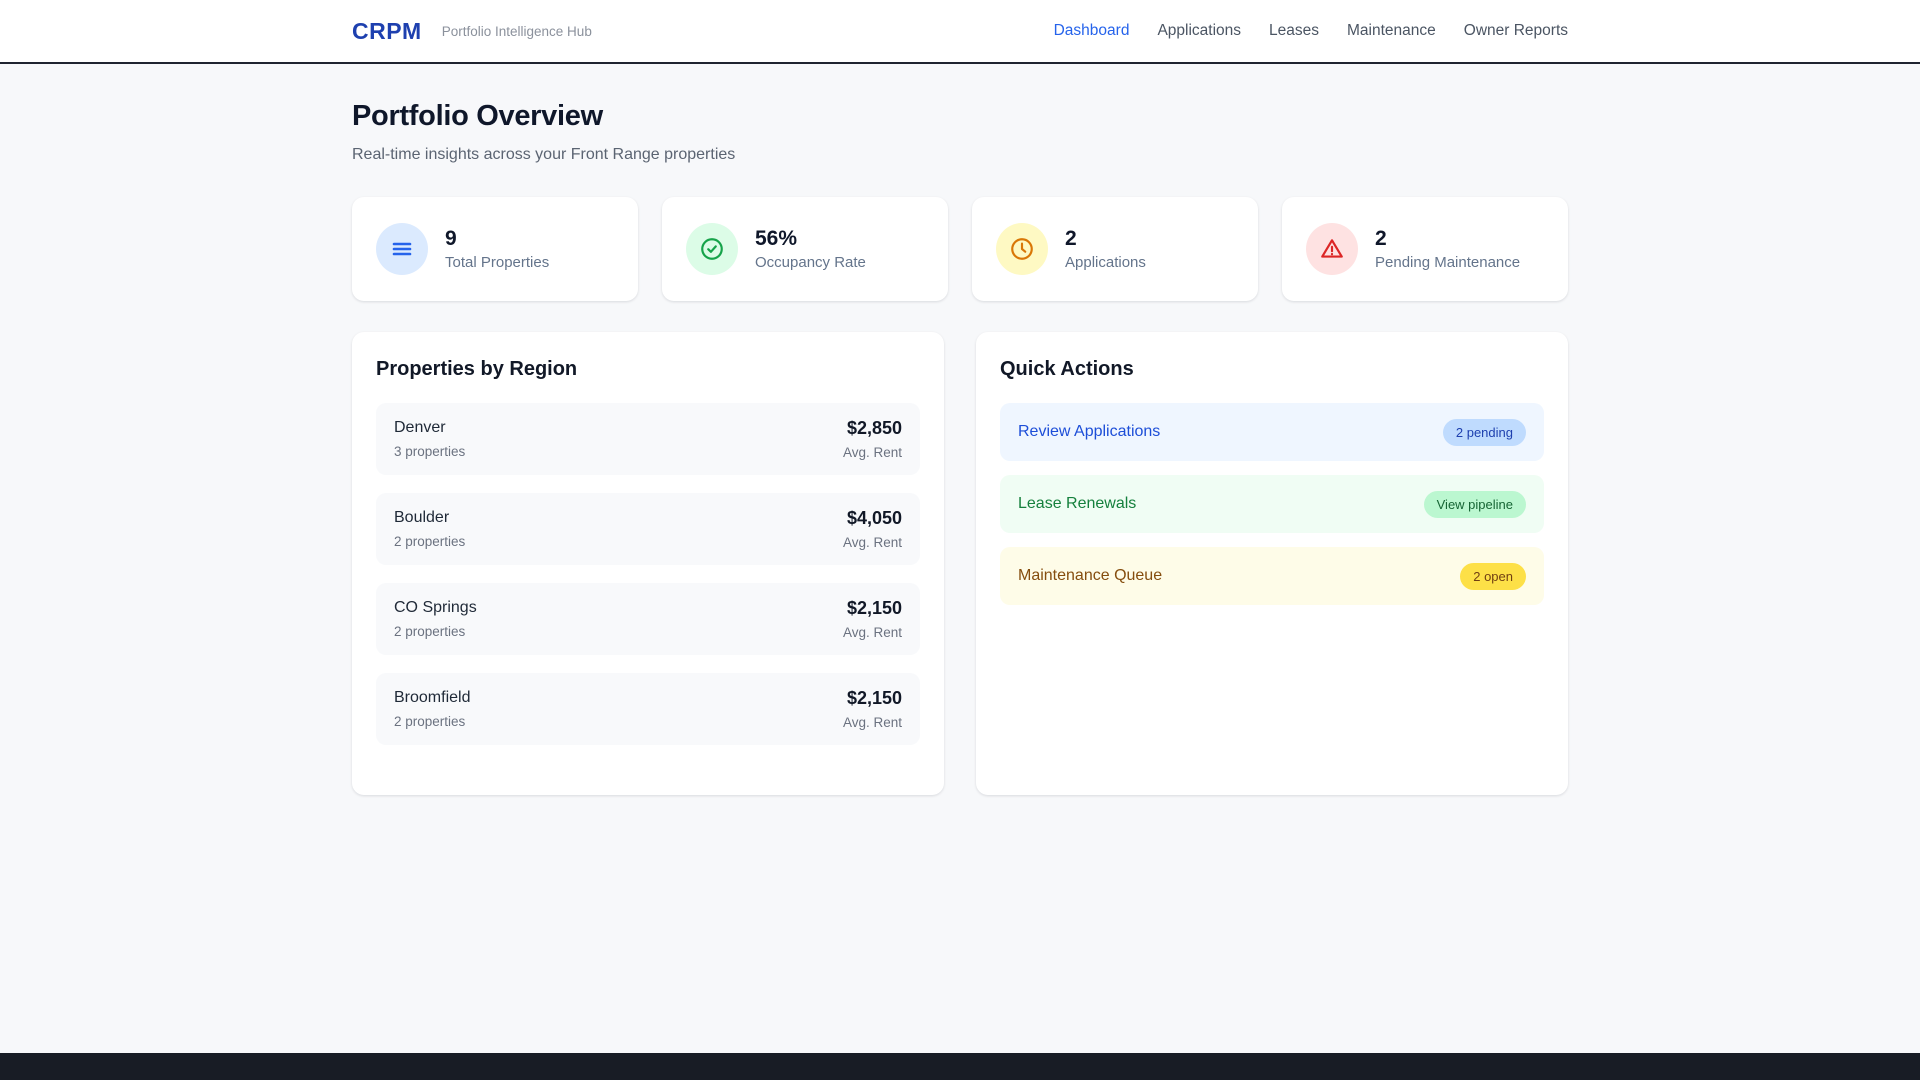 Image resolution: width=1920 pixels, height=1080 pixels. Describe the element at coordinates (420, 427) in the screenshot. I see `region-name: Denver` at that location.